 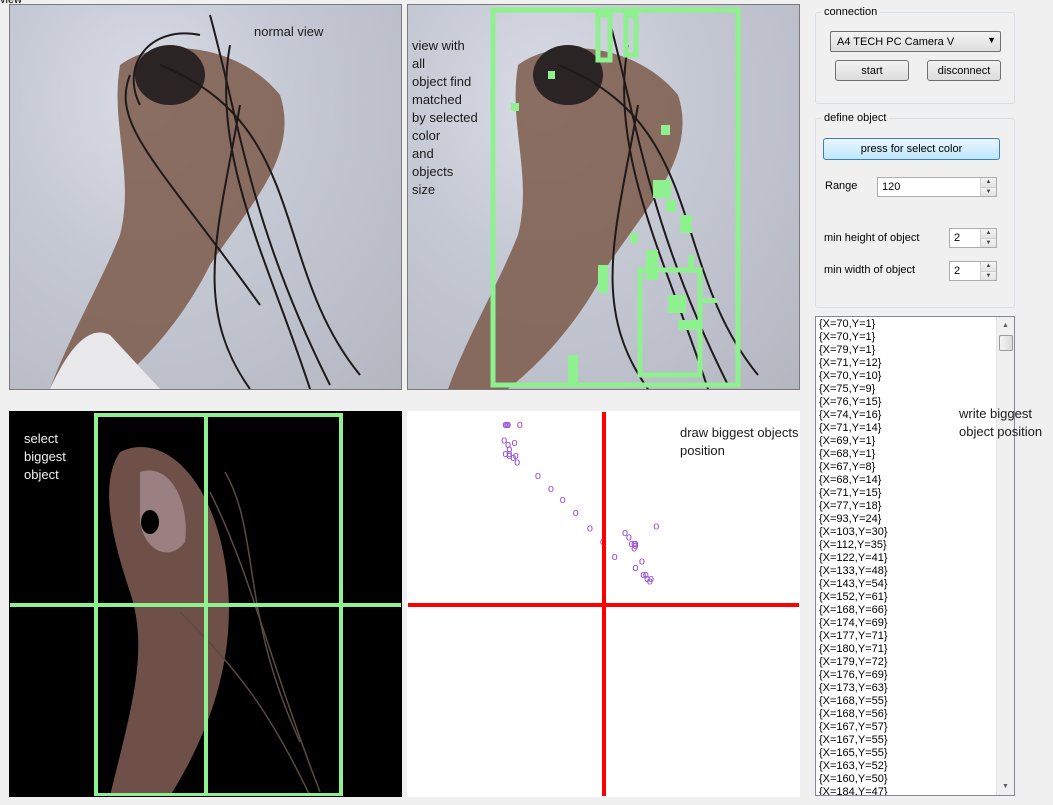 I want to click on plot-label-line: position, so click(x=702, y=450).